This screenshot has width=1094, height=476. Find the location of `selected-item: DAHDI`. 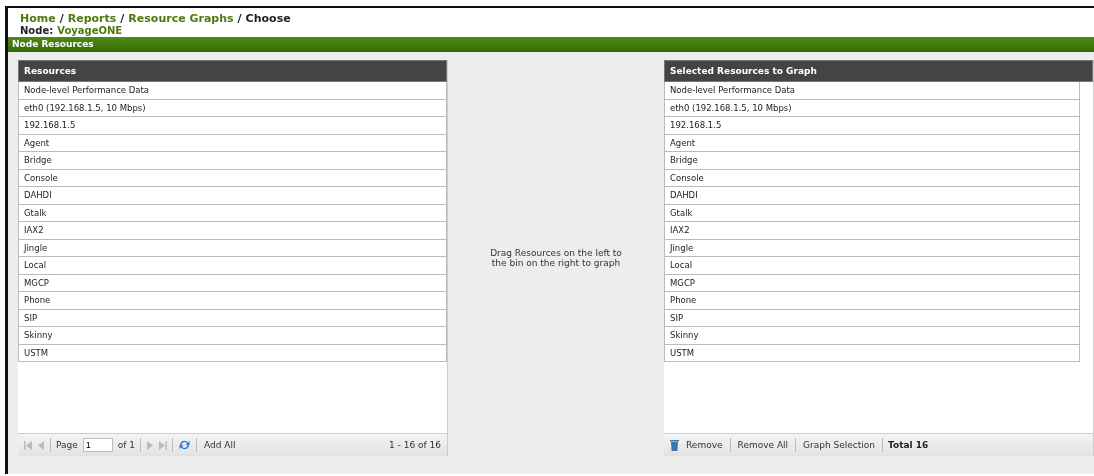

selected-item: DAHDI is located at coordinates (872, 196).